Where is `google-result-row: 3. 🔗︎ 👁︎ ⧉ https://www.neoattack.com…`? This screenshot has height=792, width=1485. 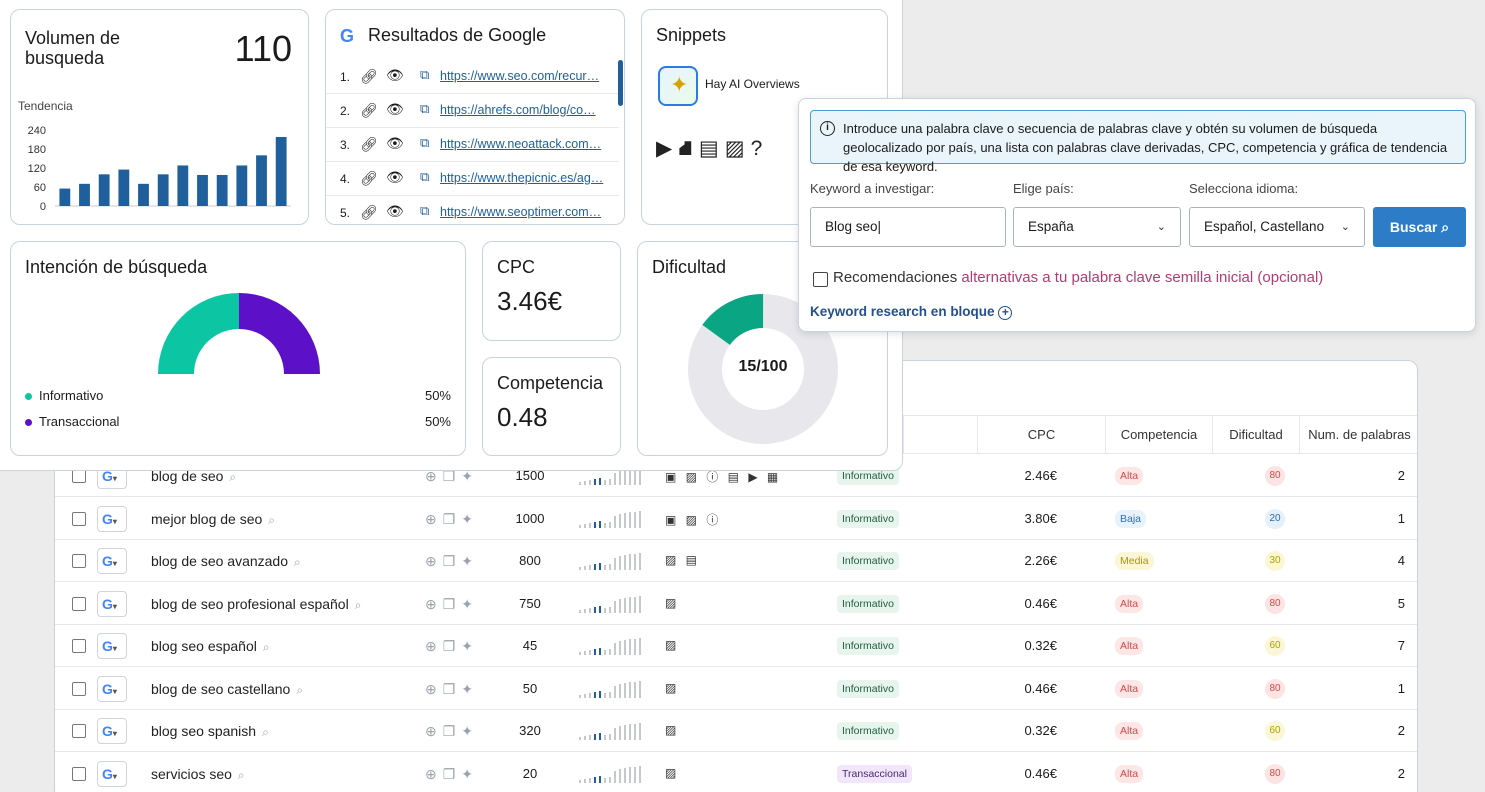 google-result-row: 3. 🔗︎ 👁︎ ⧉ https://www.neoattack.com… is located at coordinates (472, 145).